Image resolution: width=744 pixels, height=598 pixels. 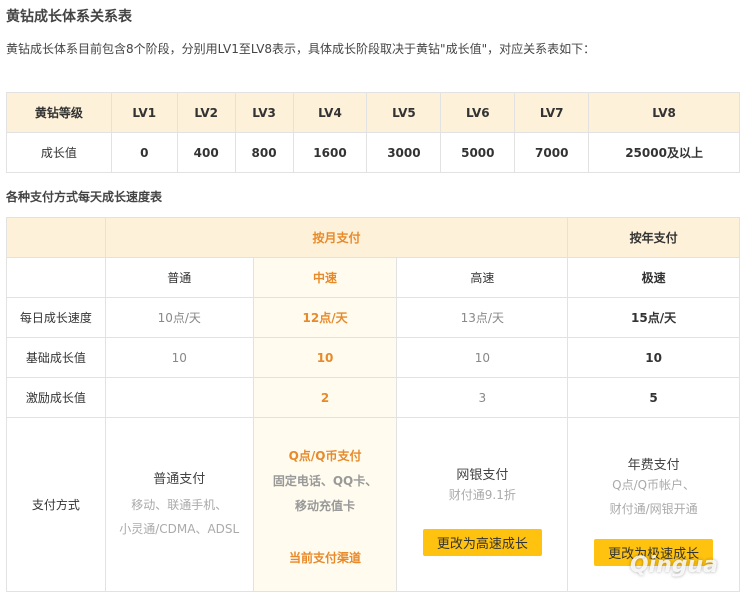 I want to click on pay-medium-line: 移动充值卡, so click(x=325, y=505).